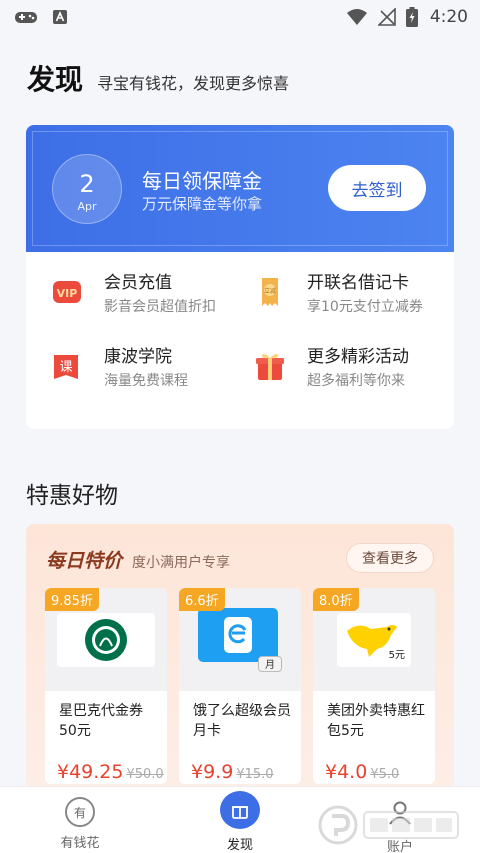 Image resolution: width=480 pixels, height=853 pixels. I want to click on tab-label: 有钱花, so click(80, 843).